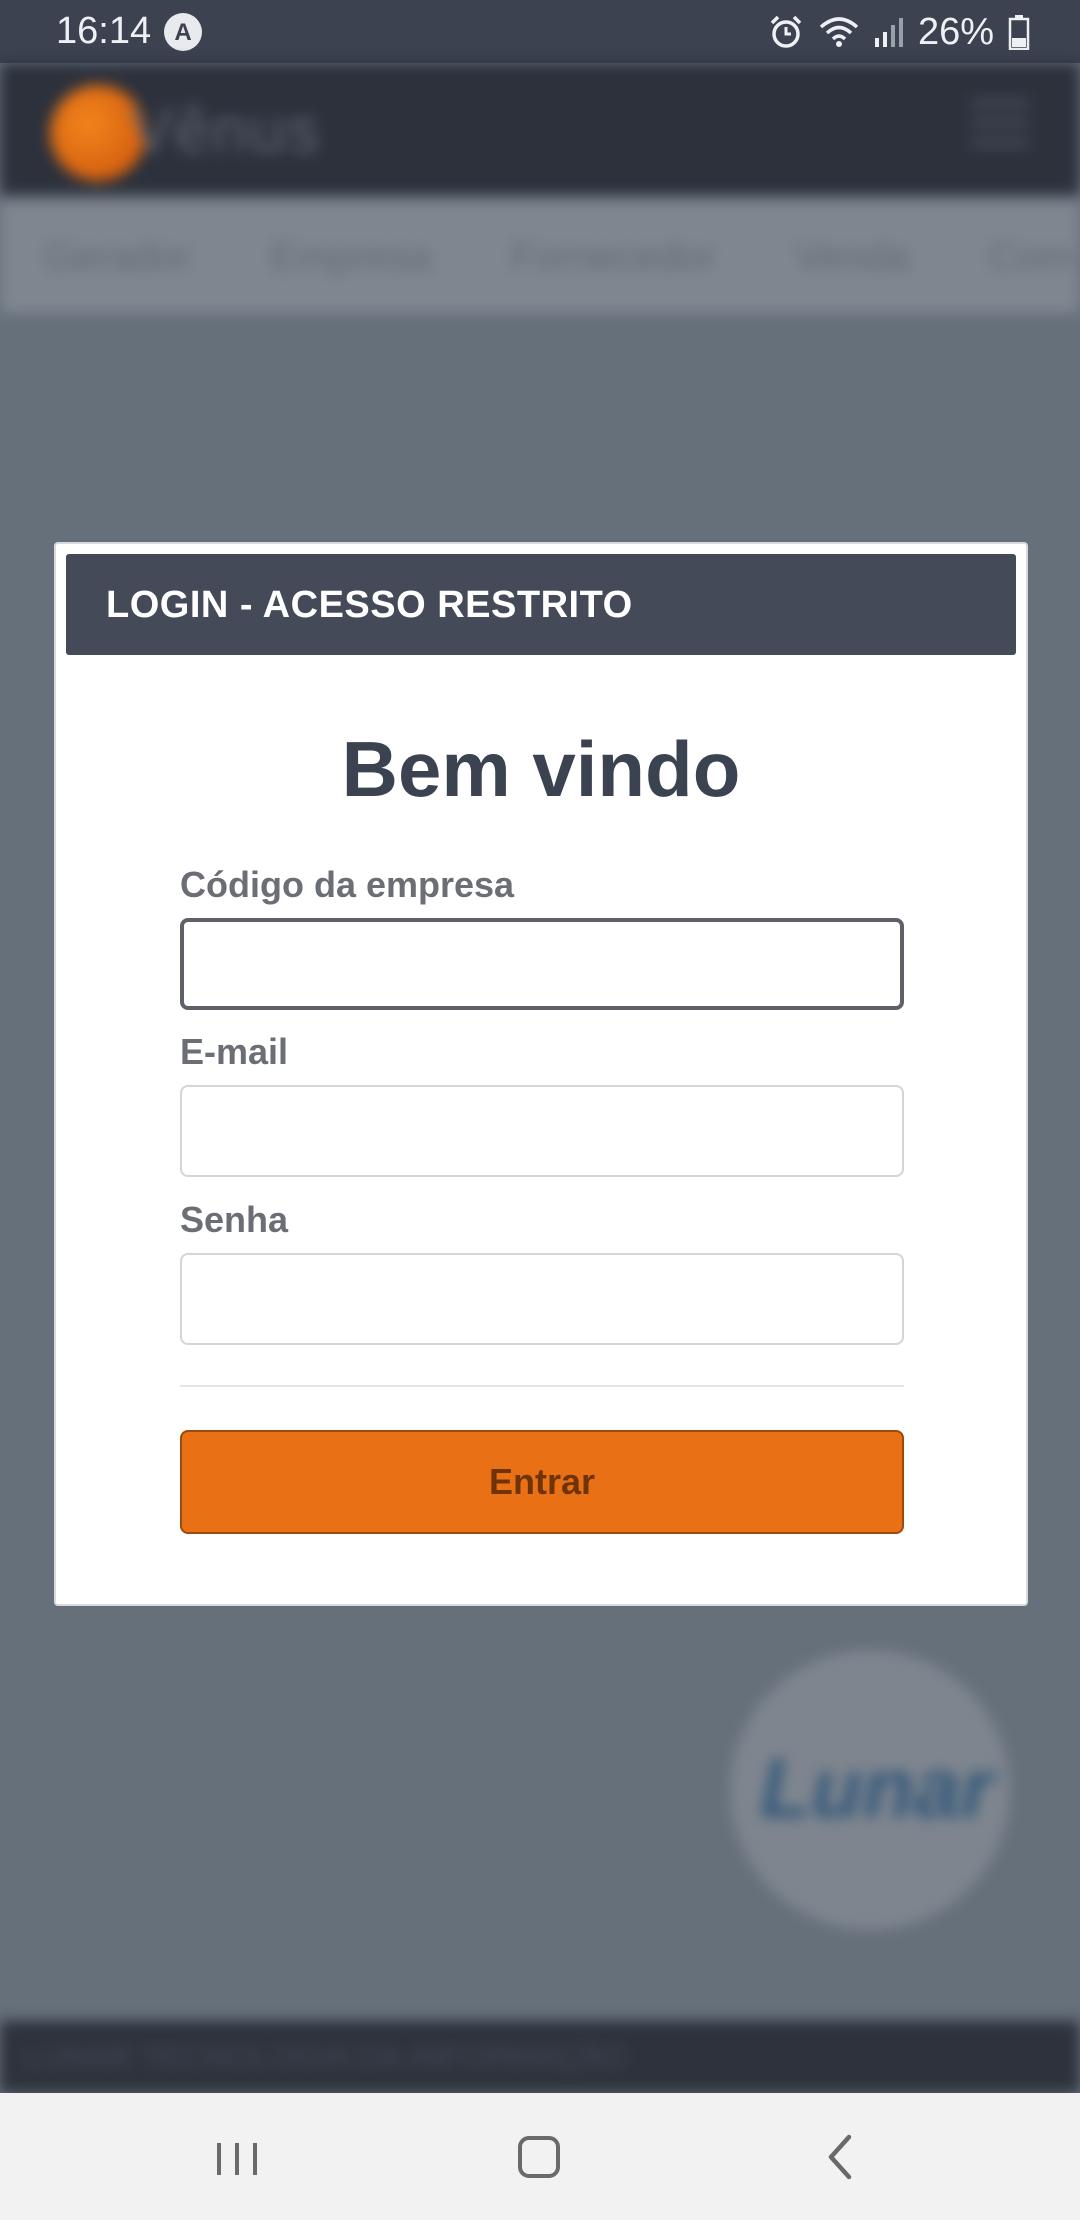 This screenshot has height=2220, width=1080. What do you see at coordinates (1000, 129) in the screenshot?
I see `hamburger-menu-icon` at bounding box center [1000, 129].